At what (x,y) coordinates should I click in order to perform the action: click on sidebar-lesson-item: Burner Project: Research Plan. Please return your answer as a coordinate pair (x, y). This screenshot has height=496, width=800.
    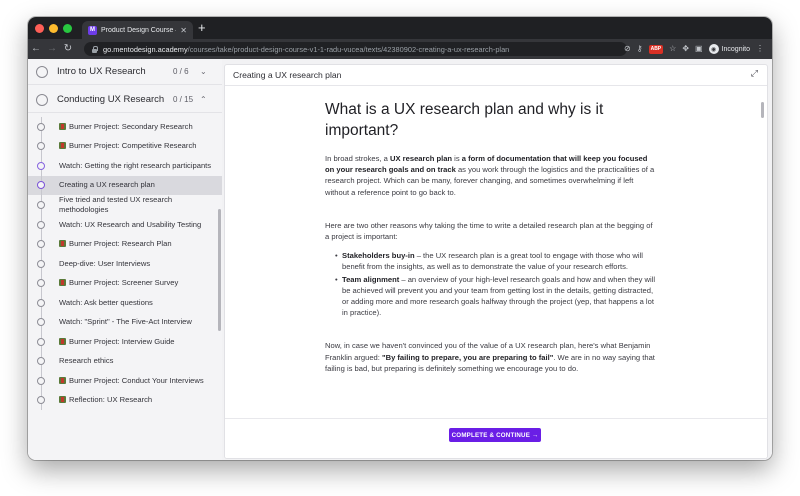
    Looking at the image, I should click on (125, 244).